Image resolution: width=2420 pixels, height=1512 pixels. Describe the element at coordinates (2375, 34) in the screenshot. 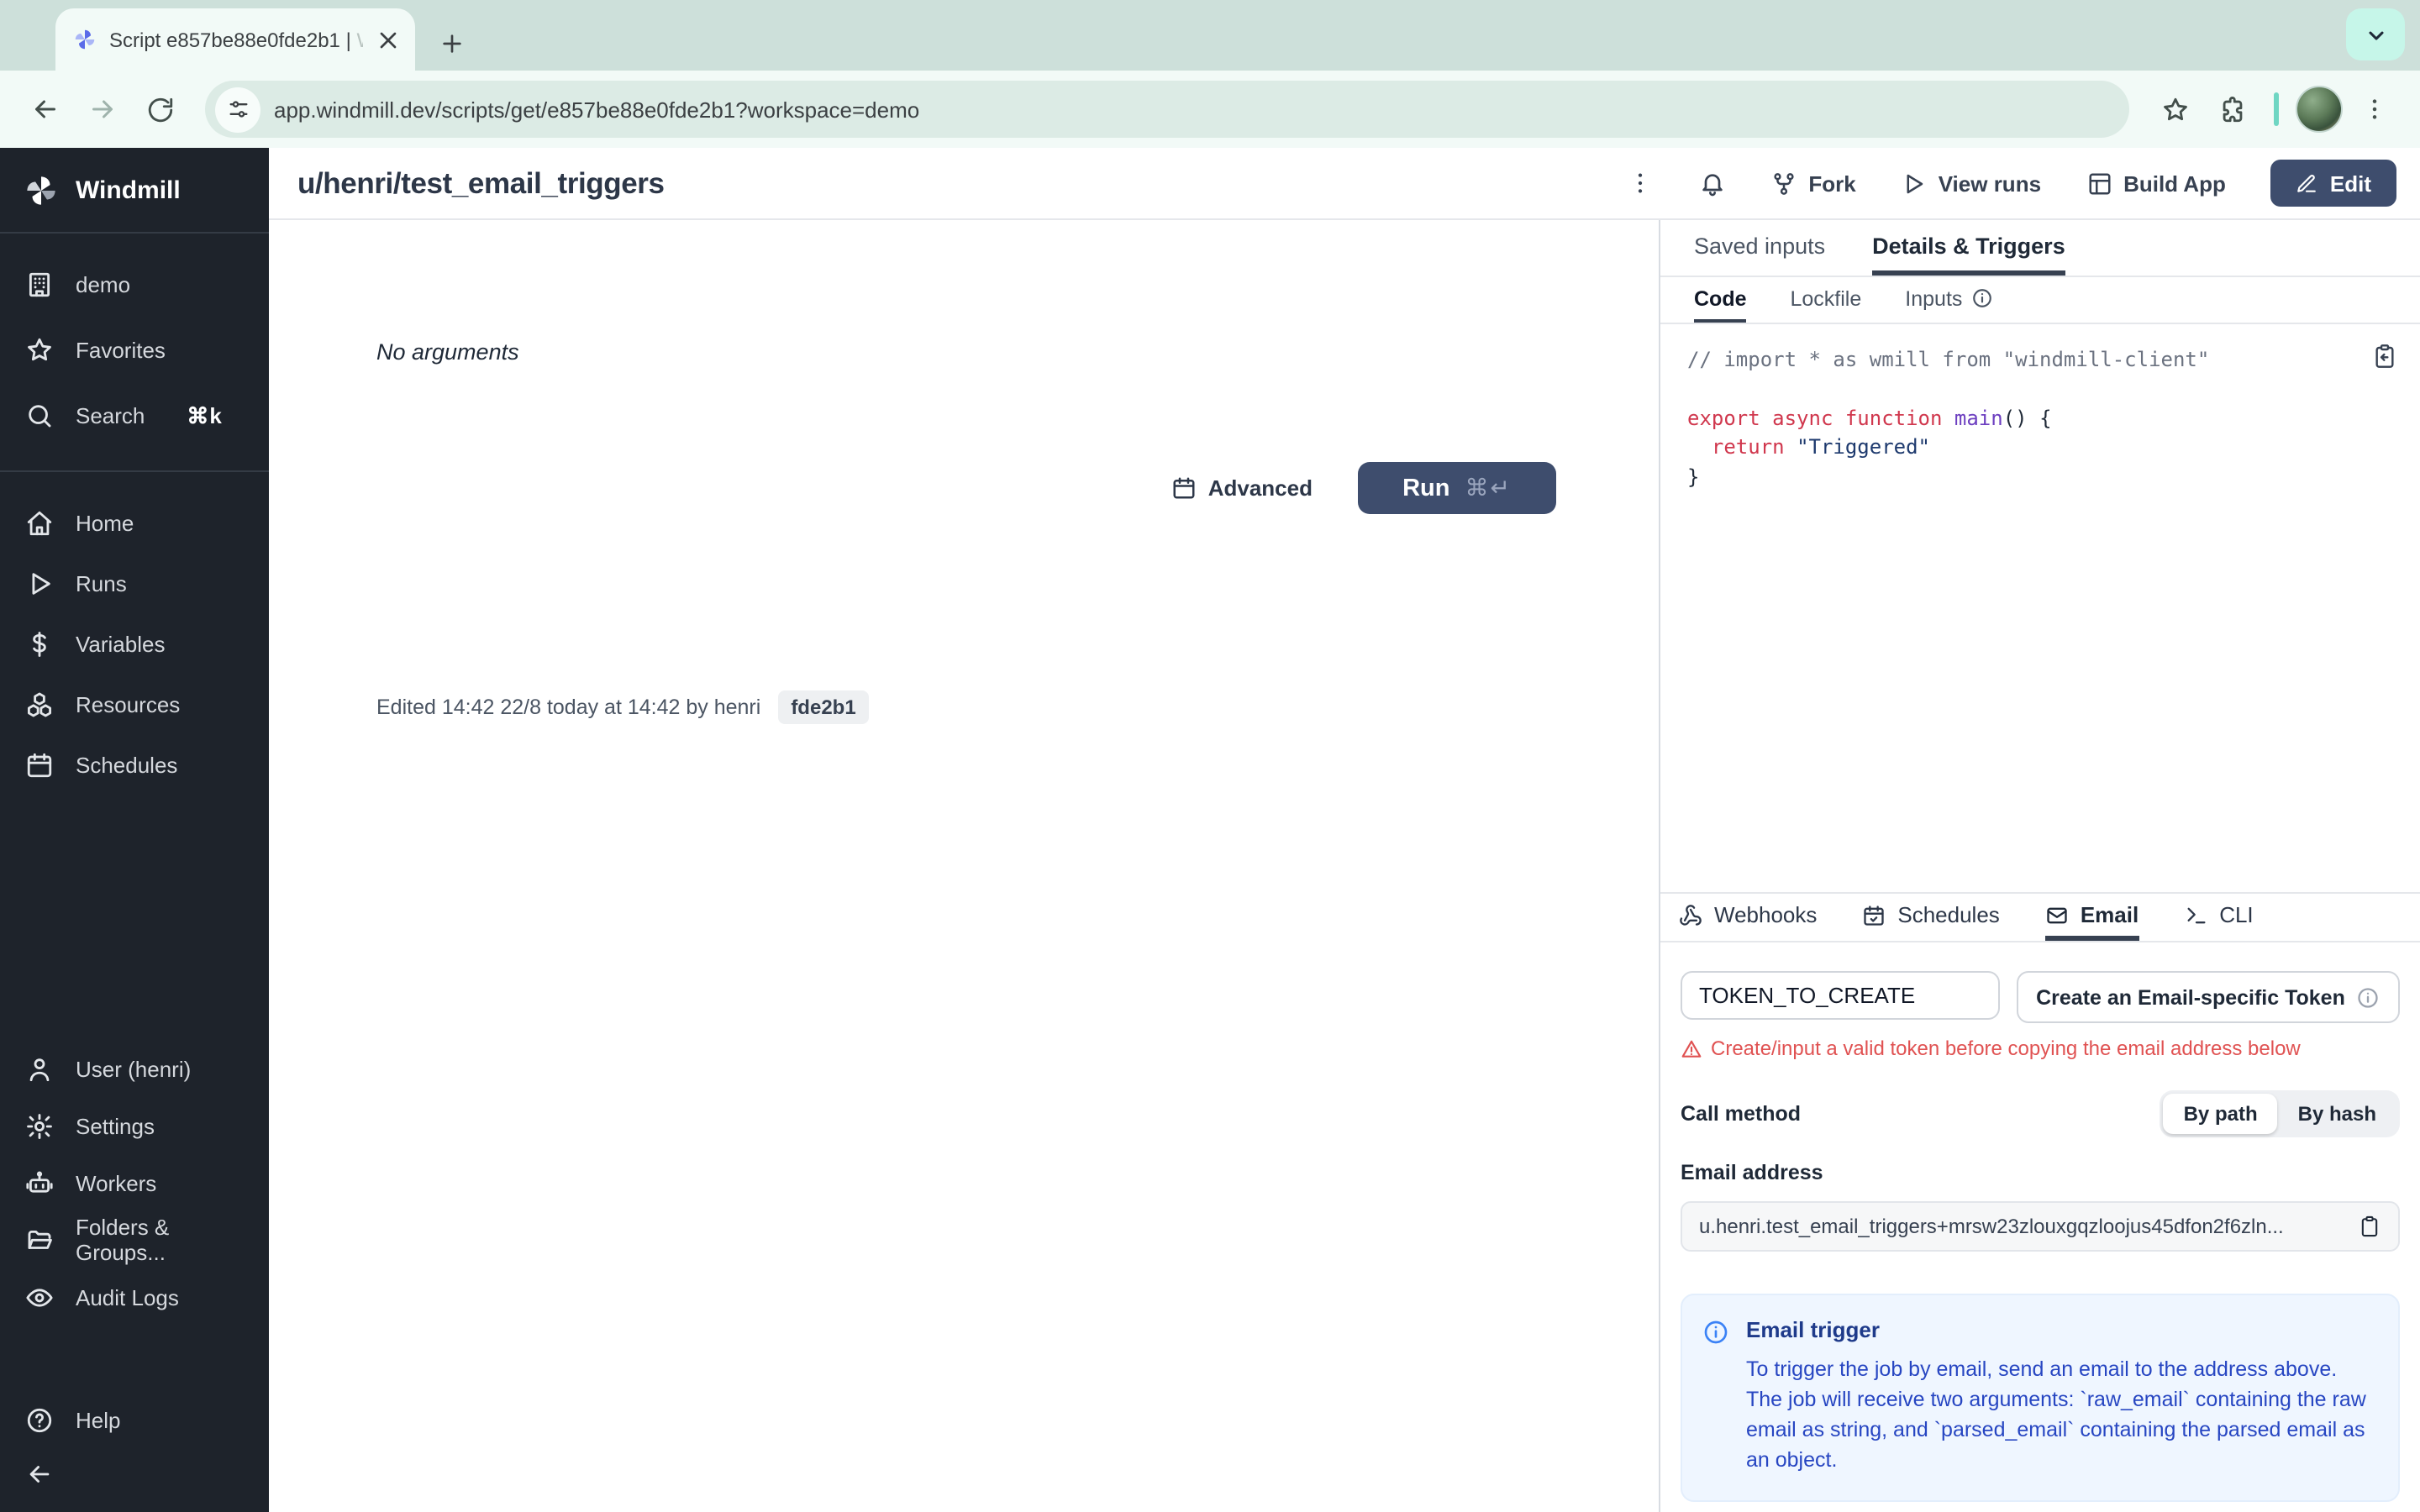

I see `tab-search-chevron` at that location.